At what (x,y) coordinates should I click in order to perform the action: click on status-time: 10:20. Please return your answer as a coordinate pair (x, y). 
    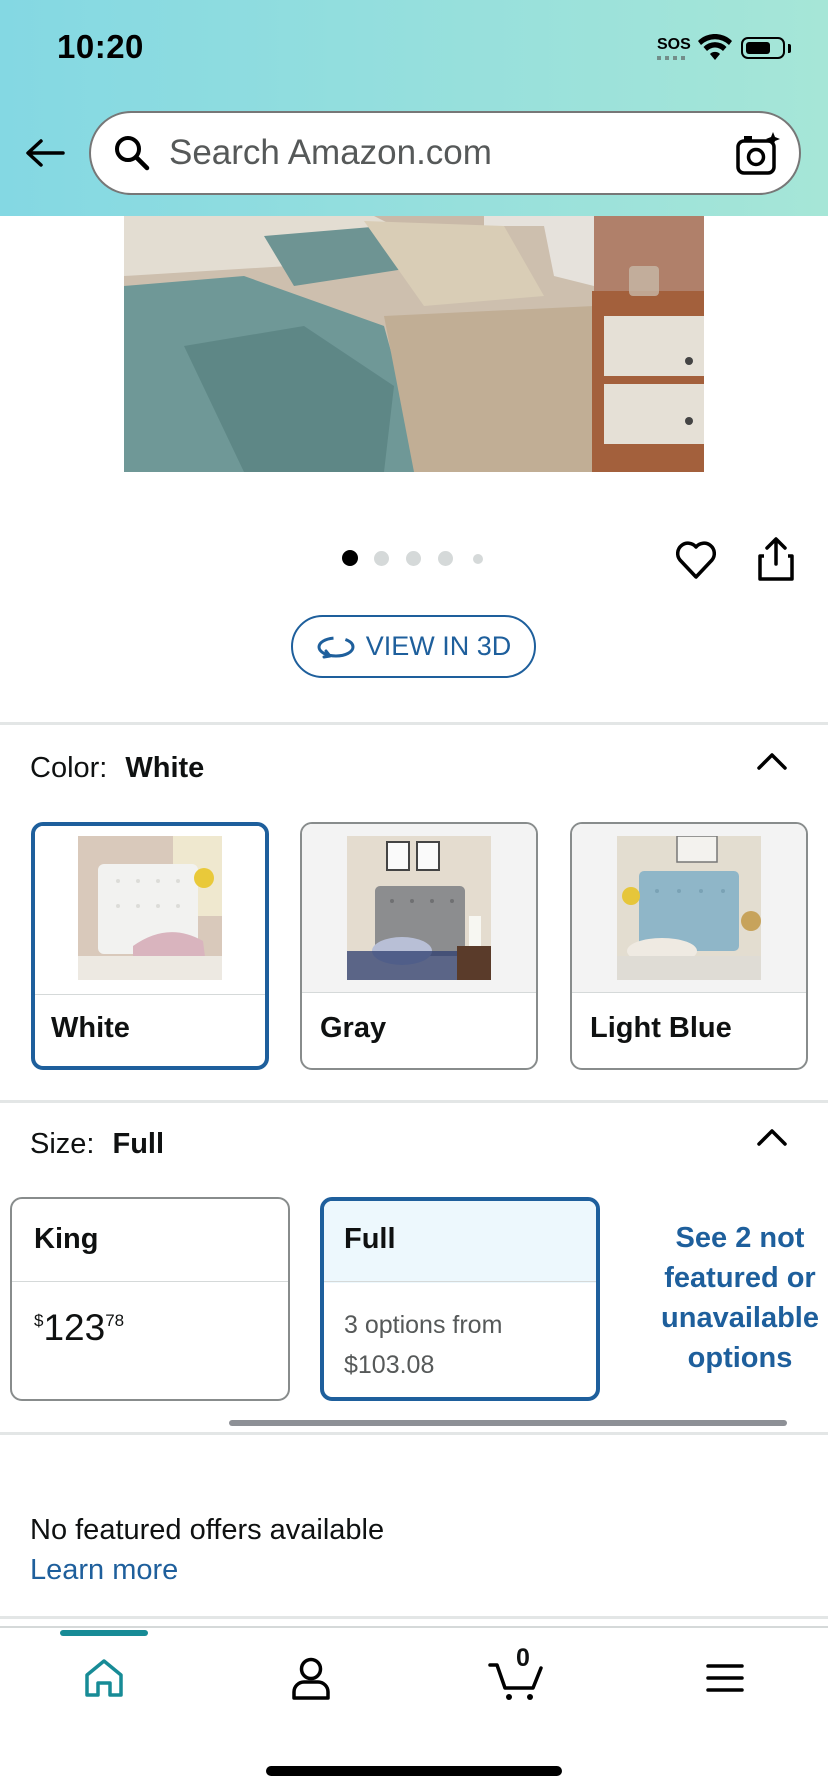
    Looking at the image, I should click on (100, 46).